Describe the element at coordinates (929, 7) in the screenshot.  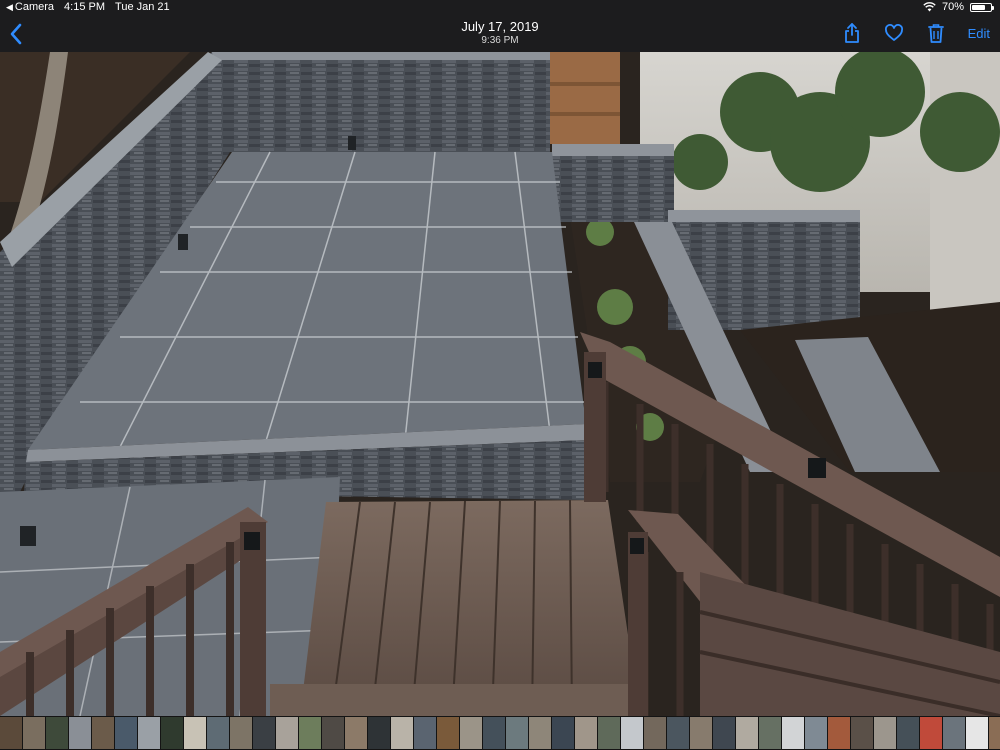
I see `wifi-icon` at that location.